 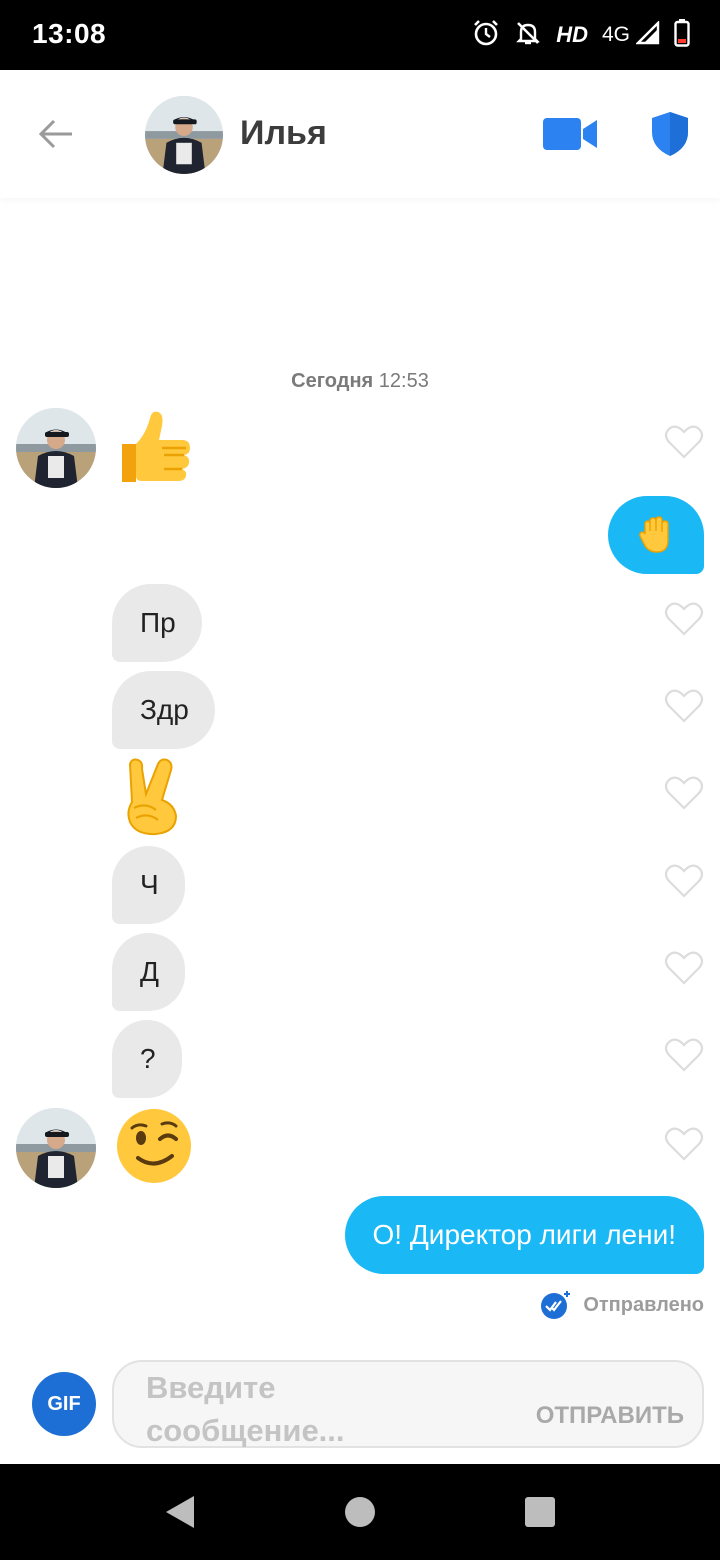 I want to click on incoming-message-bubble: ?, so click(x=147, y=1059).